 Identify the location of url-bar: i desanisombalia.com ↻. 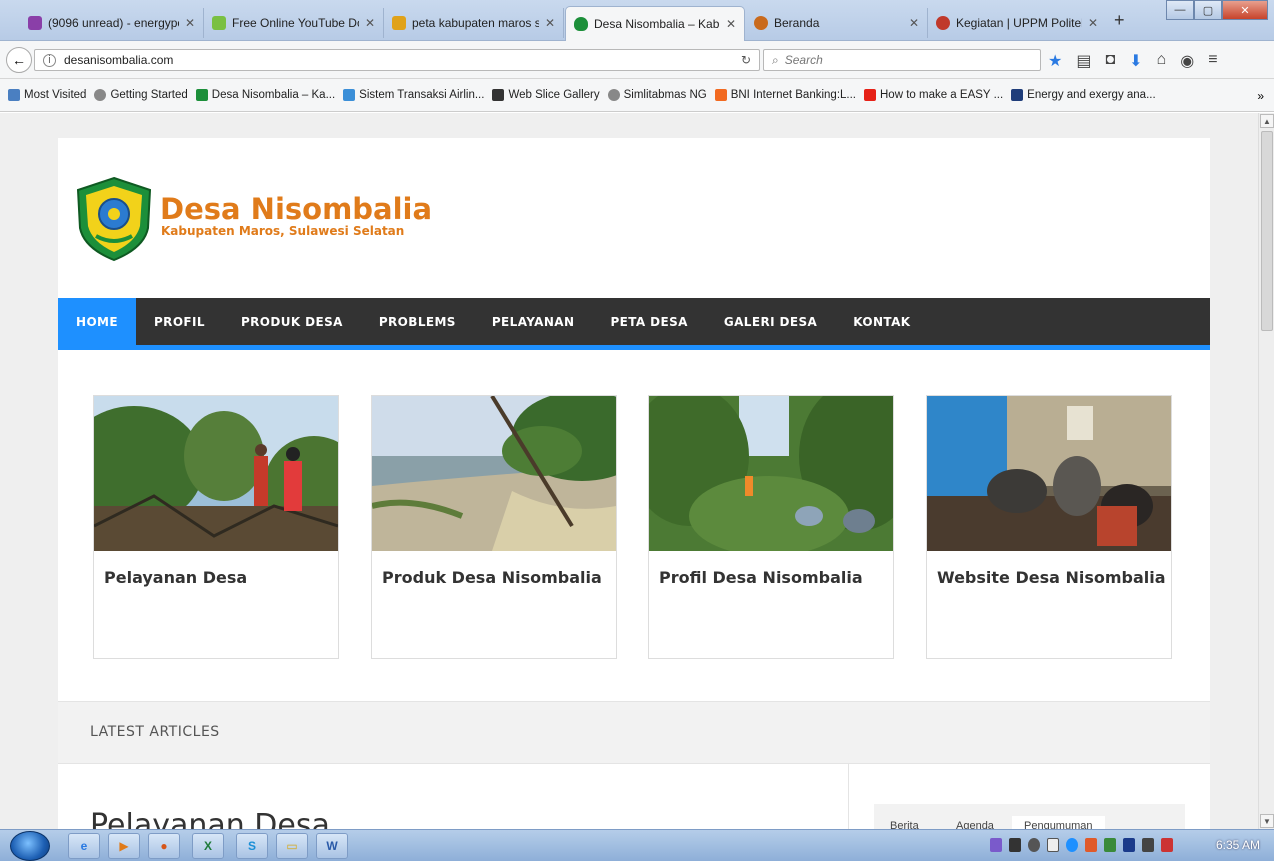
(397, 60).